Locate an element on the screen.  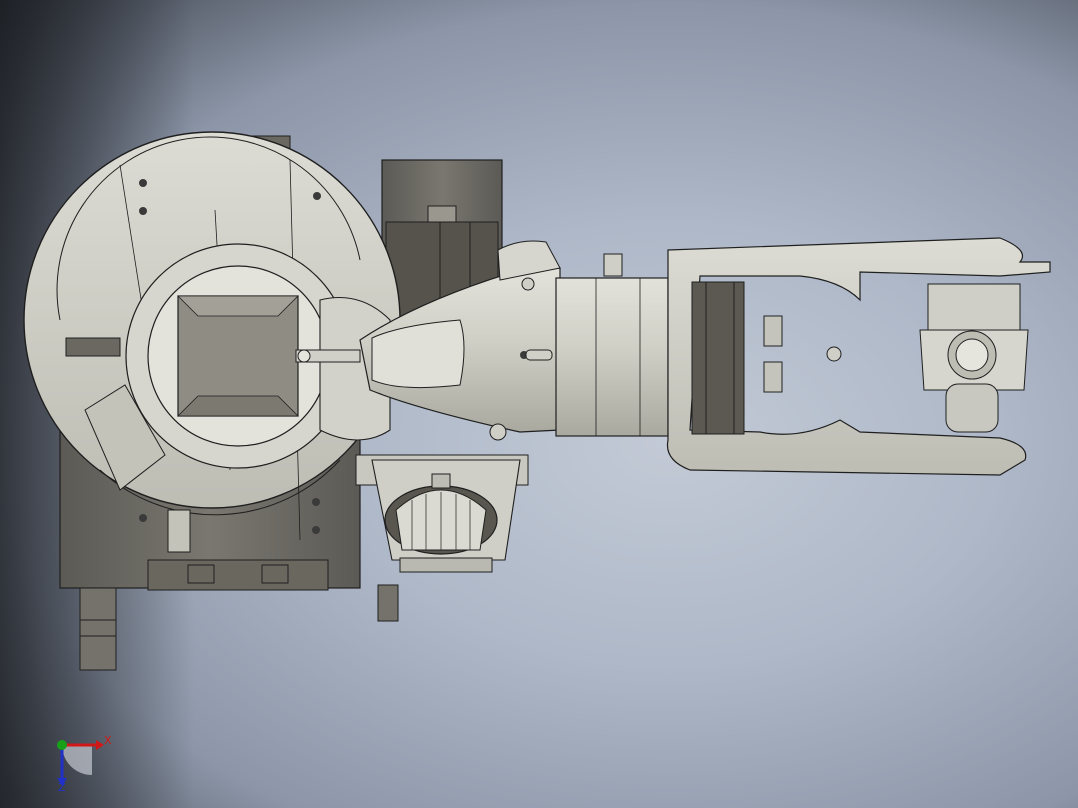
y-axis-dot is located at coordinates (62, 745).